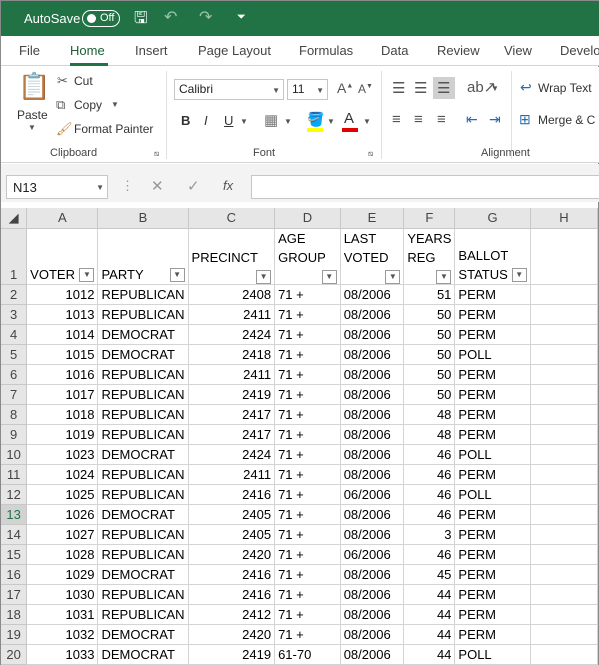 This screenshot has width=599, height=665. Describe the element at coordinates (14, 454) in the screenshot. I see `row-header: 10` at that location.